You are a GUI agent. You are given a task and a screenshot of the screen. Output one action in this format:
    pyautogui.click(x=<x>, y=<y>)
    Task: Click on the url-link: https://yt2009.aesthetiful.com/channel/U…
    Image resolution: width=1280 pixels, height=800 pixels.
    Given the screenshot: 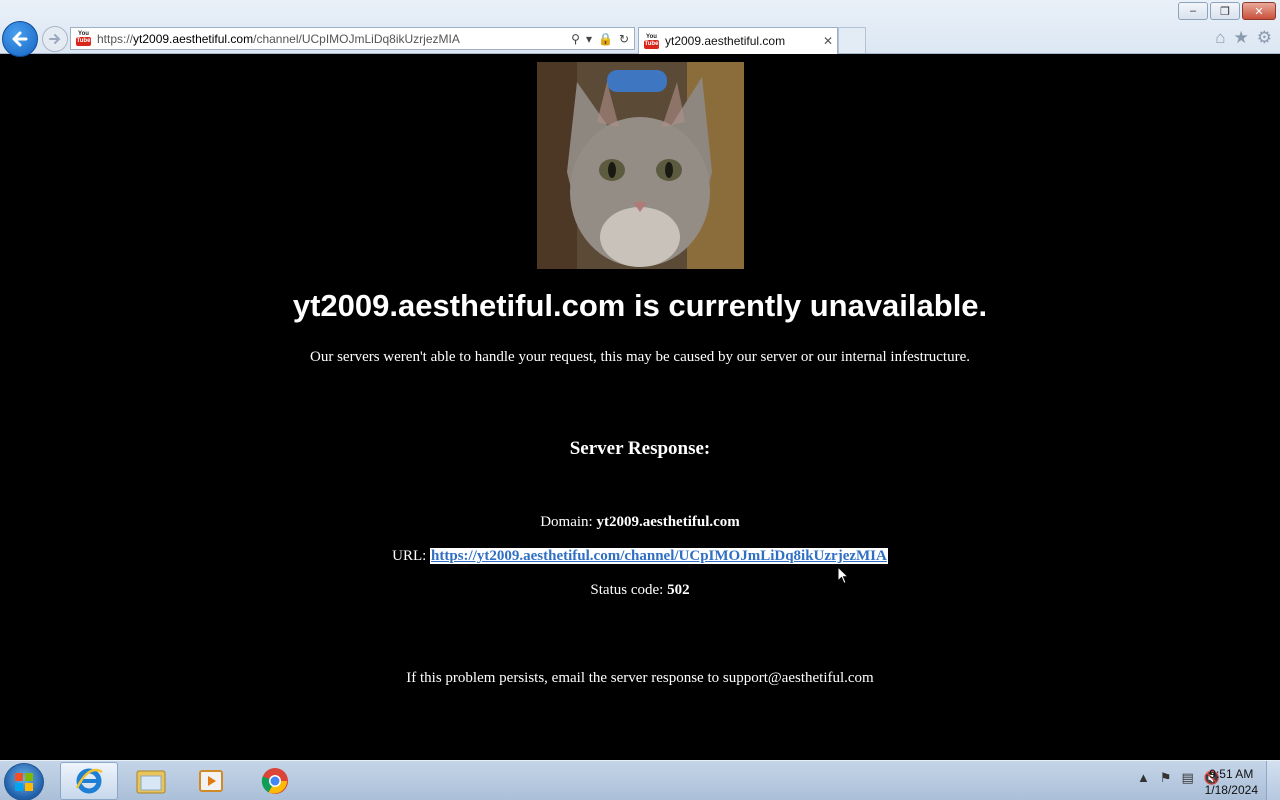 What is the action you would take?
    pyautogui.click(x=659, y=556)
    